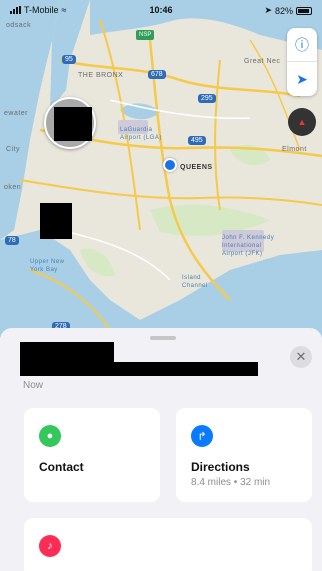  What do you see at coordinates (170, 165) in the screenshot?
I see `user-location-dot` at bounding box center [170, 165].